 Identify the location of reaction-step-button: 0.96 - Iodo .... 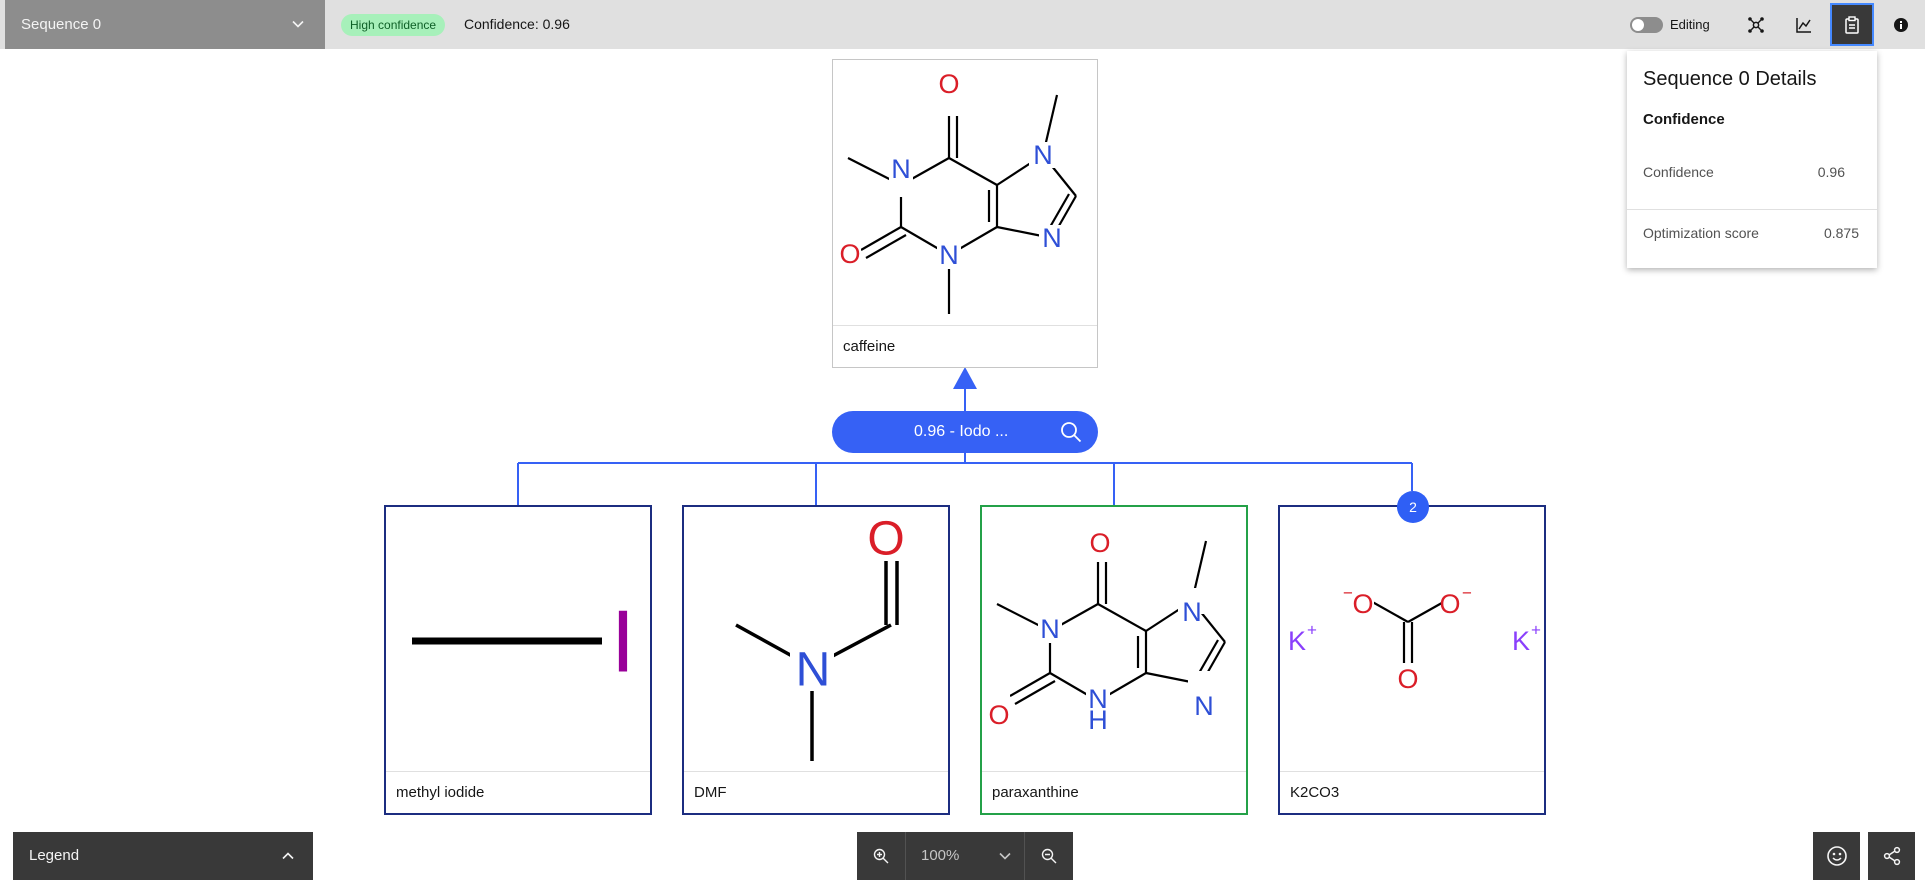
(965, 432).